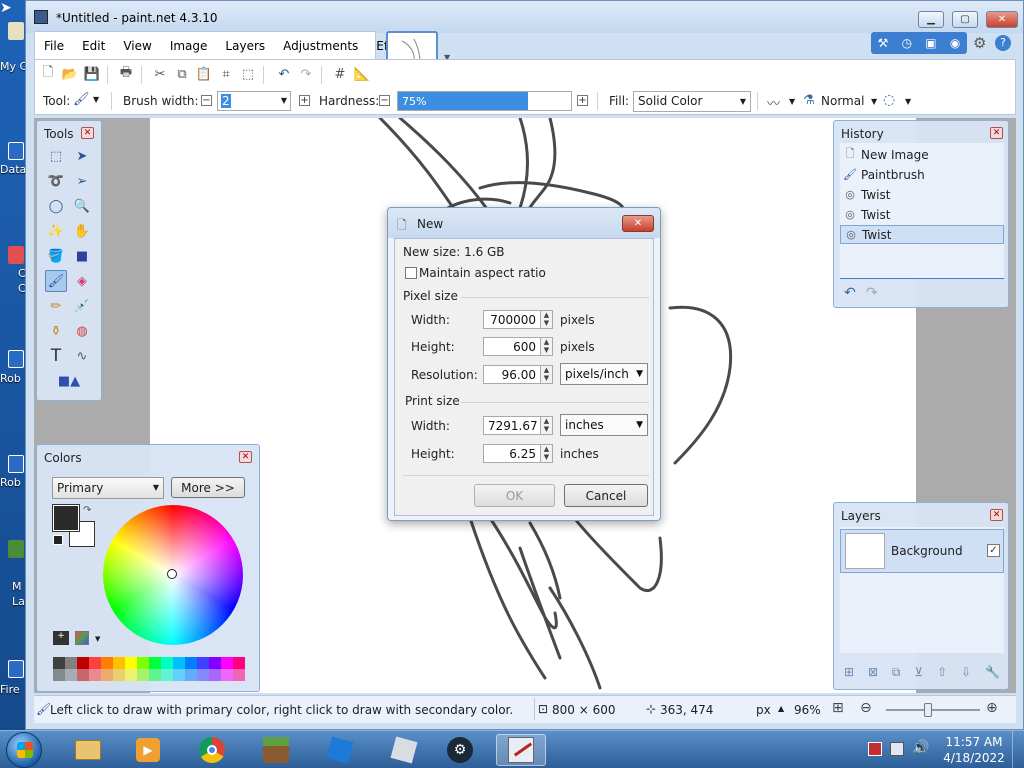  What do you see at coordinates (56, 331) in the screenshot?
I see `clone-stamp-tool-icon: ⚱` at bounding box center [56, 331].